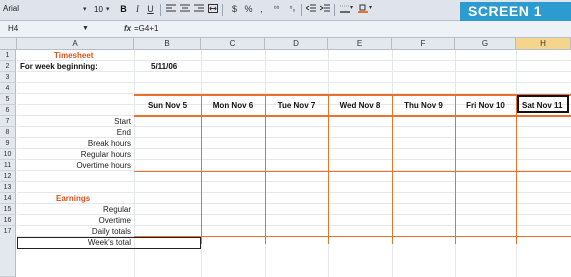 Image resolution: width=571 pixels, height=277 pixels. Describe the element at coordinates (285, 29) in the screenshot. I see `formula-bar: H4 ▼ fx =G4+1` at that location.